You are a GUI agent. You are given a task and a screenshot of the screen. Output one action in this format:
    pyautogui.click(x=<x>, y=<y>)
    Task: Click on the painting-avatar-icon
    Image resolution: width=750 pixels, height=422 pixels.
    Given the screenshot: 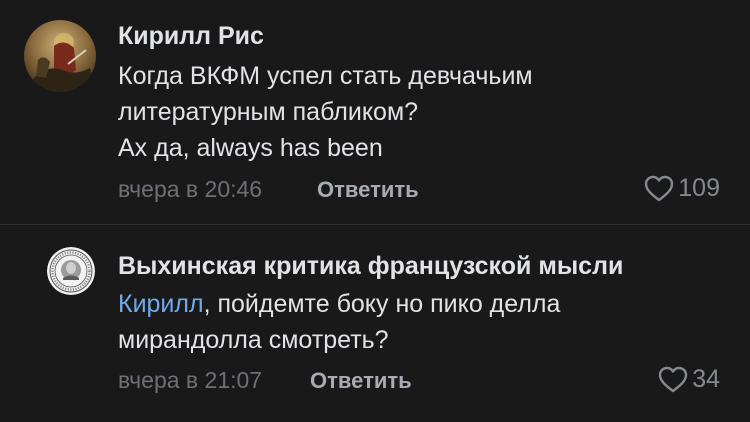 What is the action you would take?
    pyautogui.click(x=60, y=56)
    